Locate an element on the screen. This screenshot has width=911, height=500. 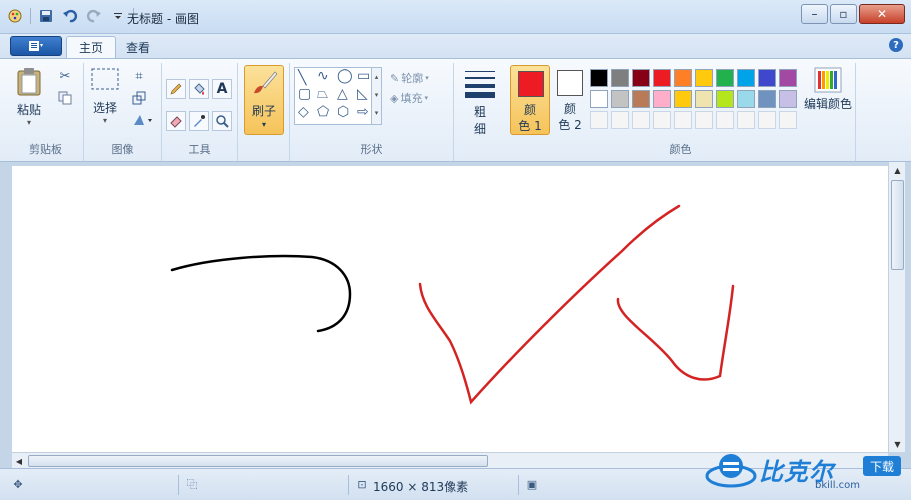
select-button: 选择 ▾ is located at coordinates (105, 96).